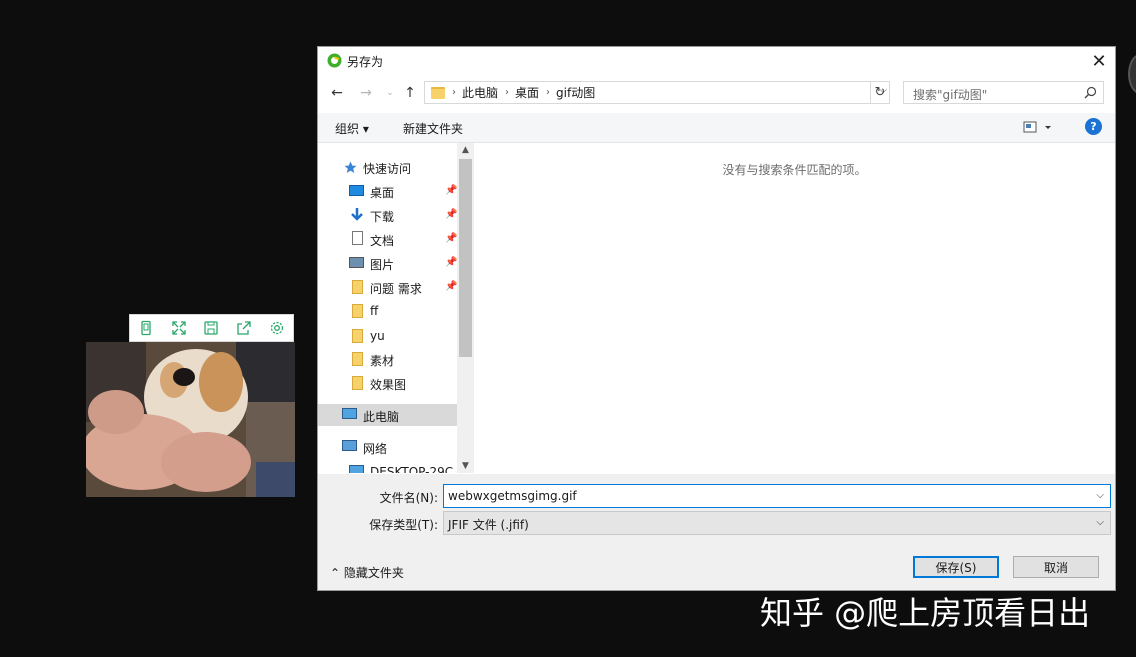 The width and height of the screenshot is (1136, 657). I want to click on search-icon, so click(1090, 92).